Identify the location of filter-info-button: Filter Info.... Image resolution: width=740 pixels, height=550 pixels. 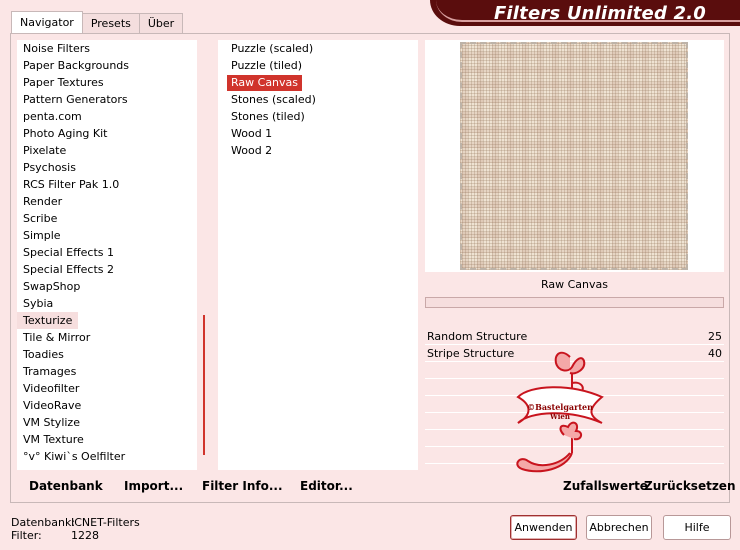
(242, 486).